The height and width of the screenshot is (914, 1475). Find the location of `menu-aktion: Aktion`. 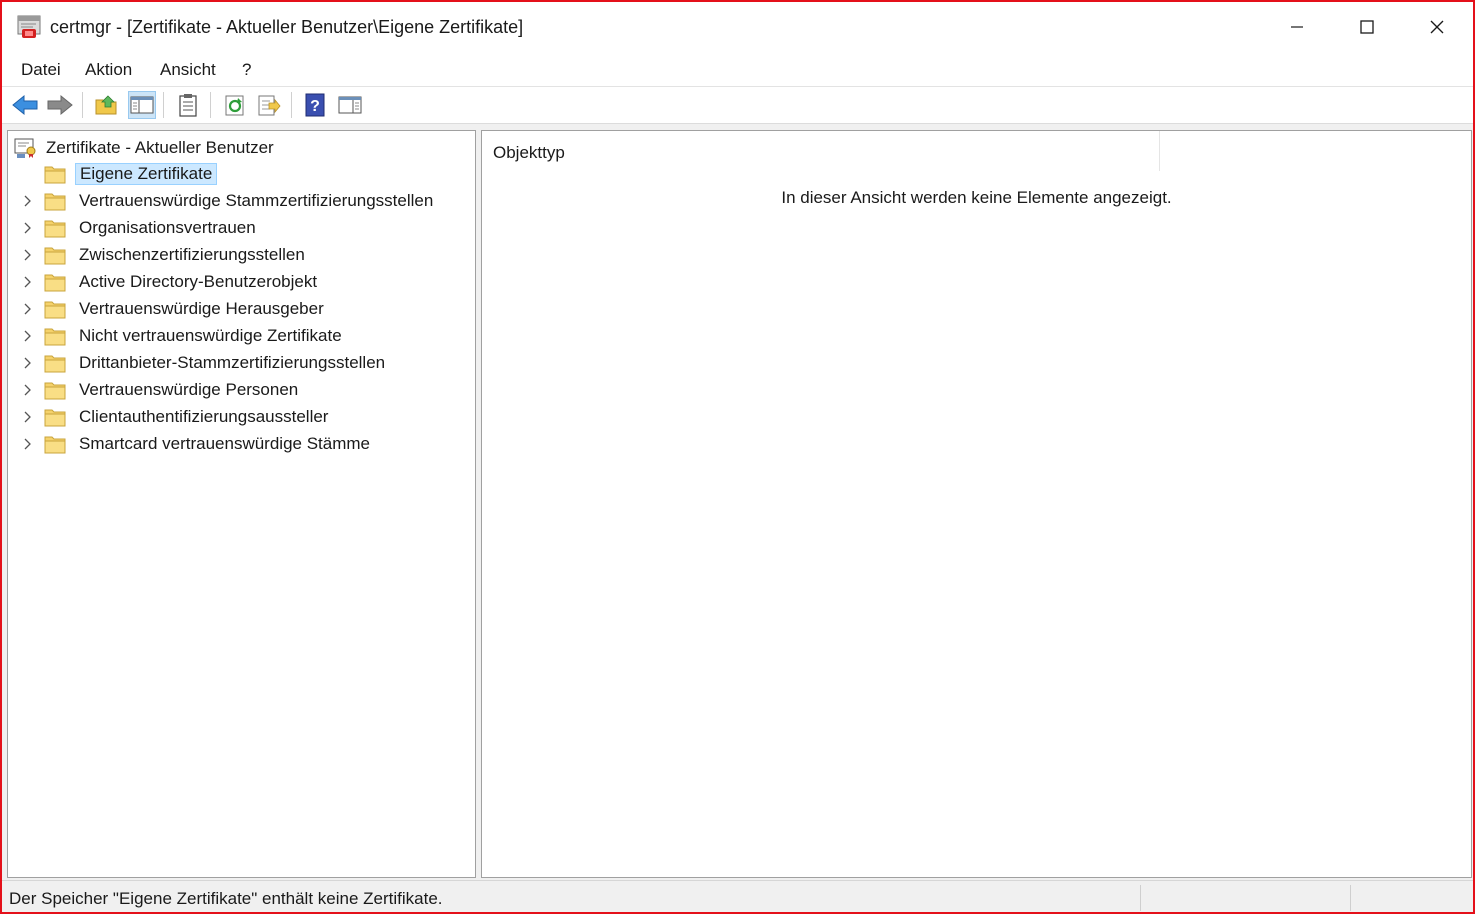

menu-aktion: Aktion is located at coordinates (108, 70).